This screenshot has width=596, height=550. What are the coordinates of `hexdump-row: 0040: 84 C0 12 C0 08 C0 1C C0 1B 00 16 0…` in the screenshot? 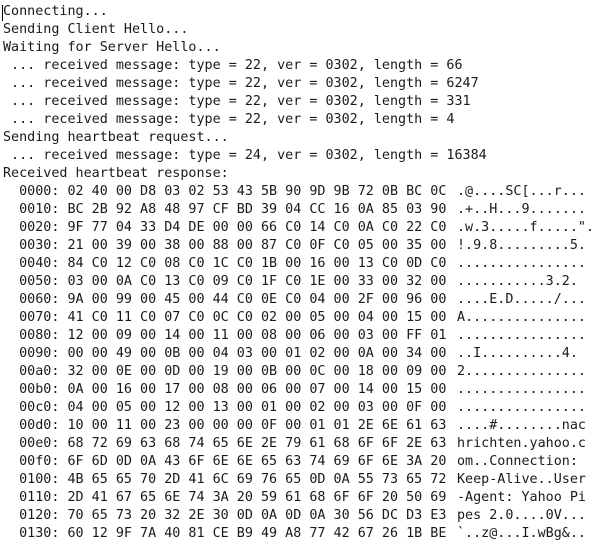 It's located at (294, 264).